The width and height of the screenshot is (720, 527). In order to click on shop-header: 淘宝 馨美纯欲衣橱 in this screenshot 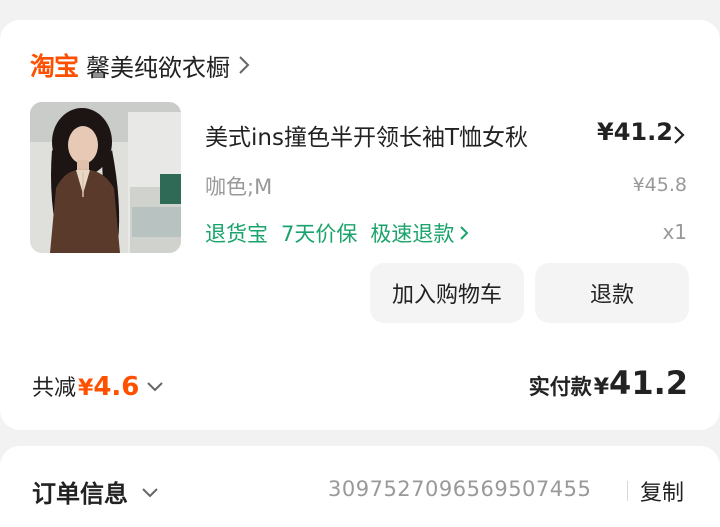, I will do `click(142, 65)`.